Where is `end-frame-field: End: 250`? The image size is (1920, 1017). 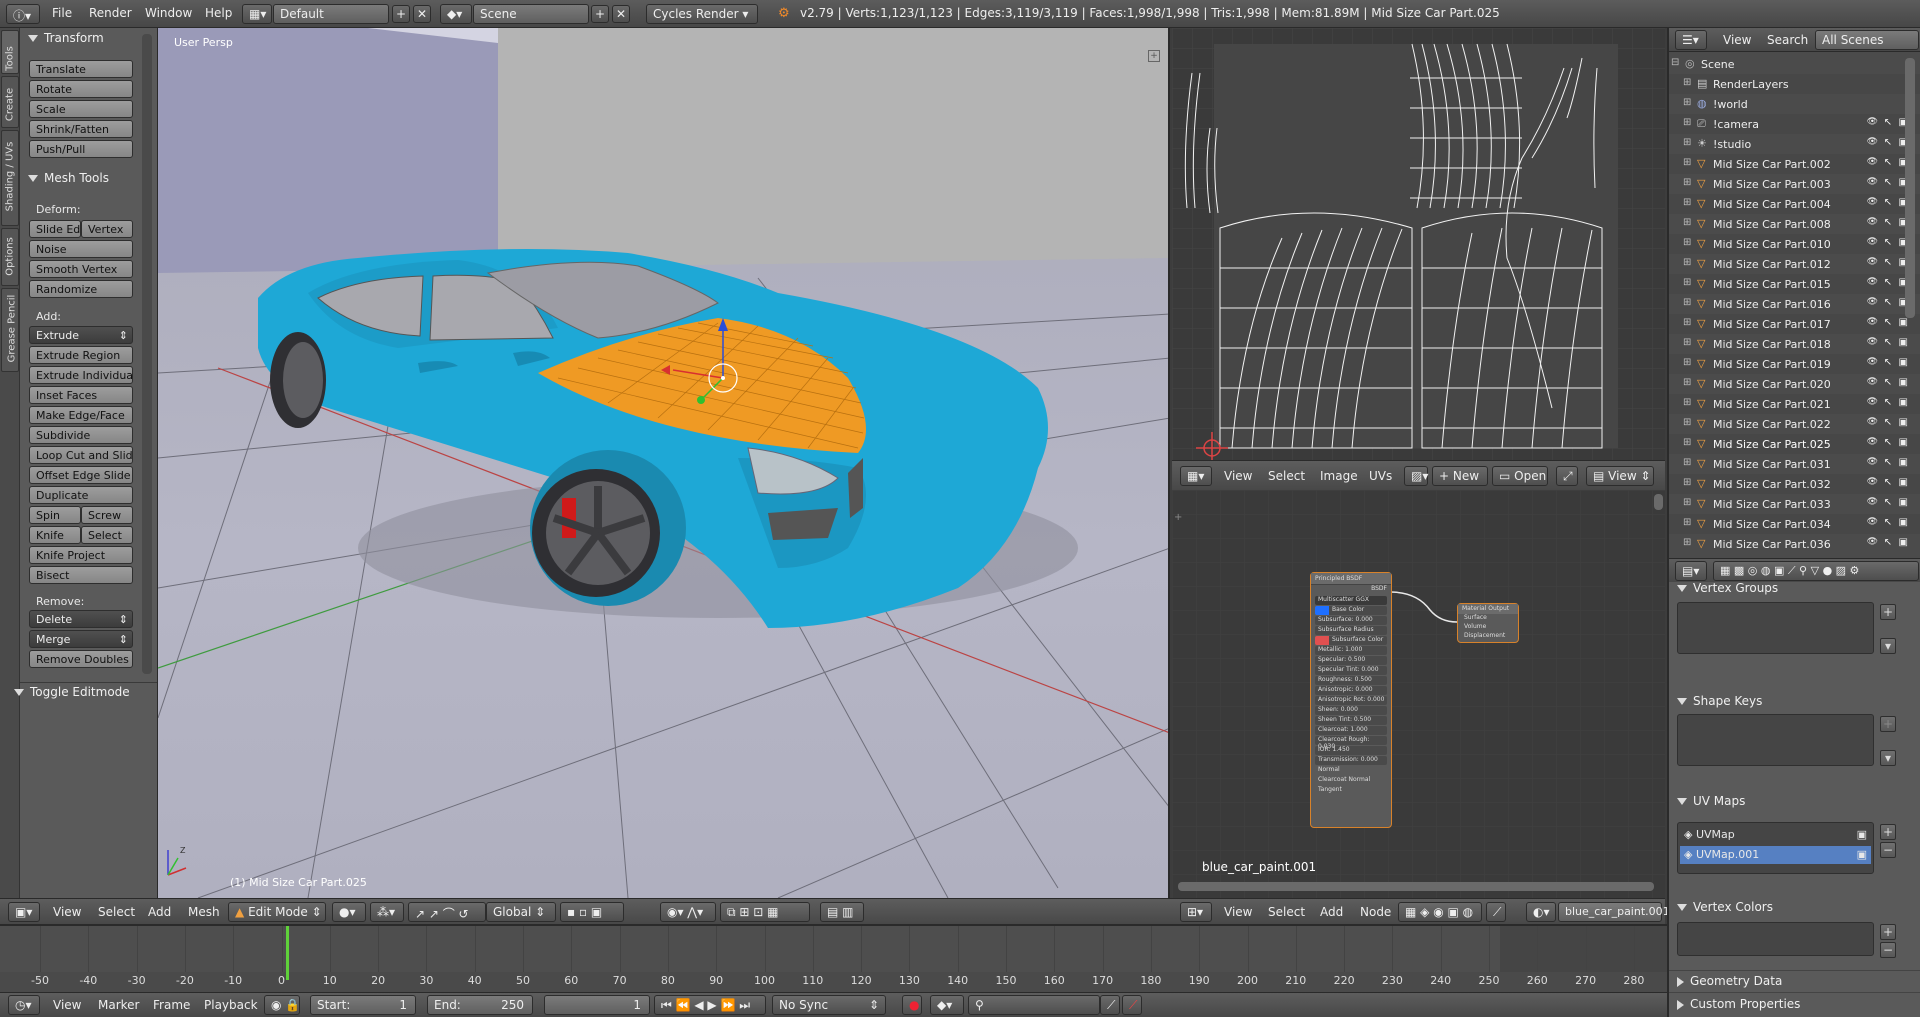 end-frame-field: End: 250 is located at coordinates (480, 1005).